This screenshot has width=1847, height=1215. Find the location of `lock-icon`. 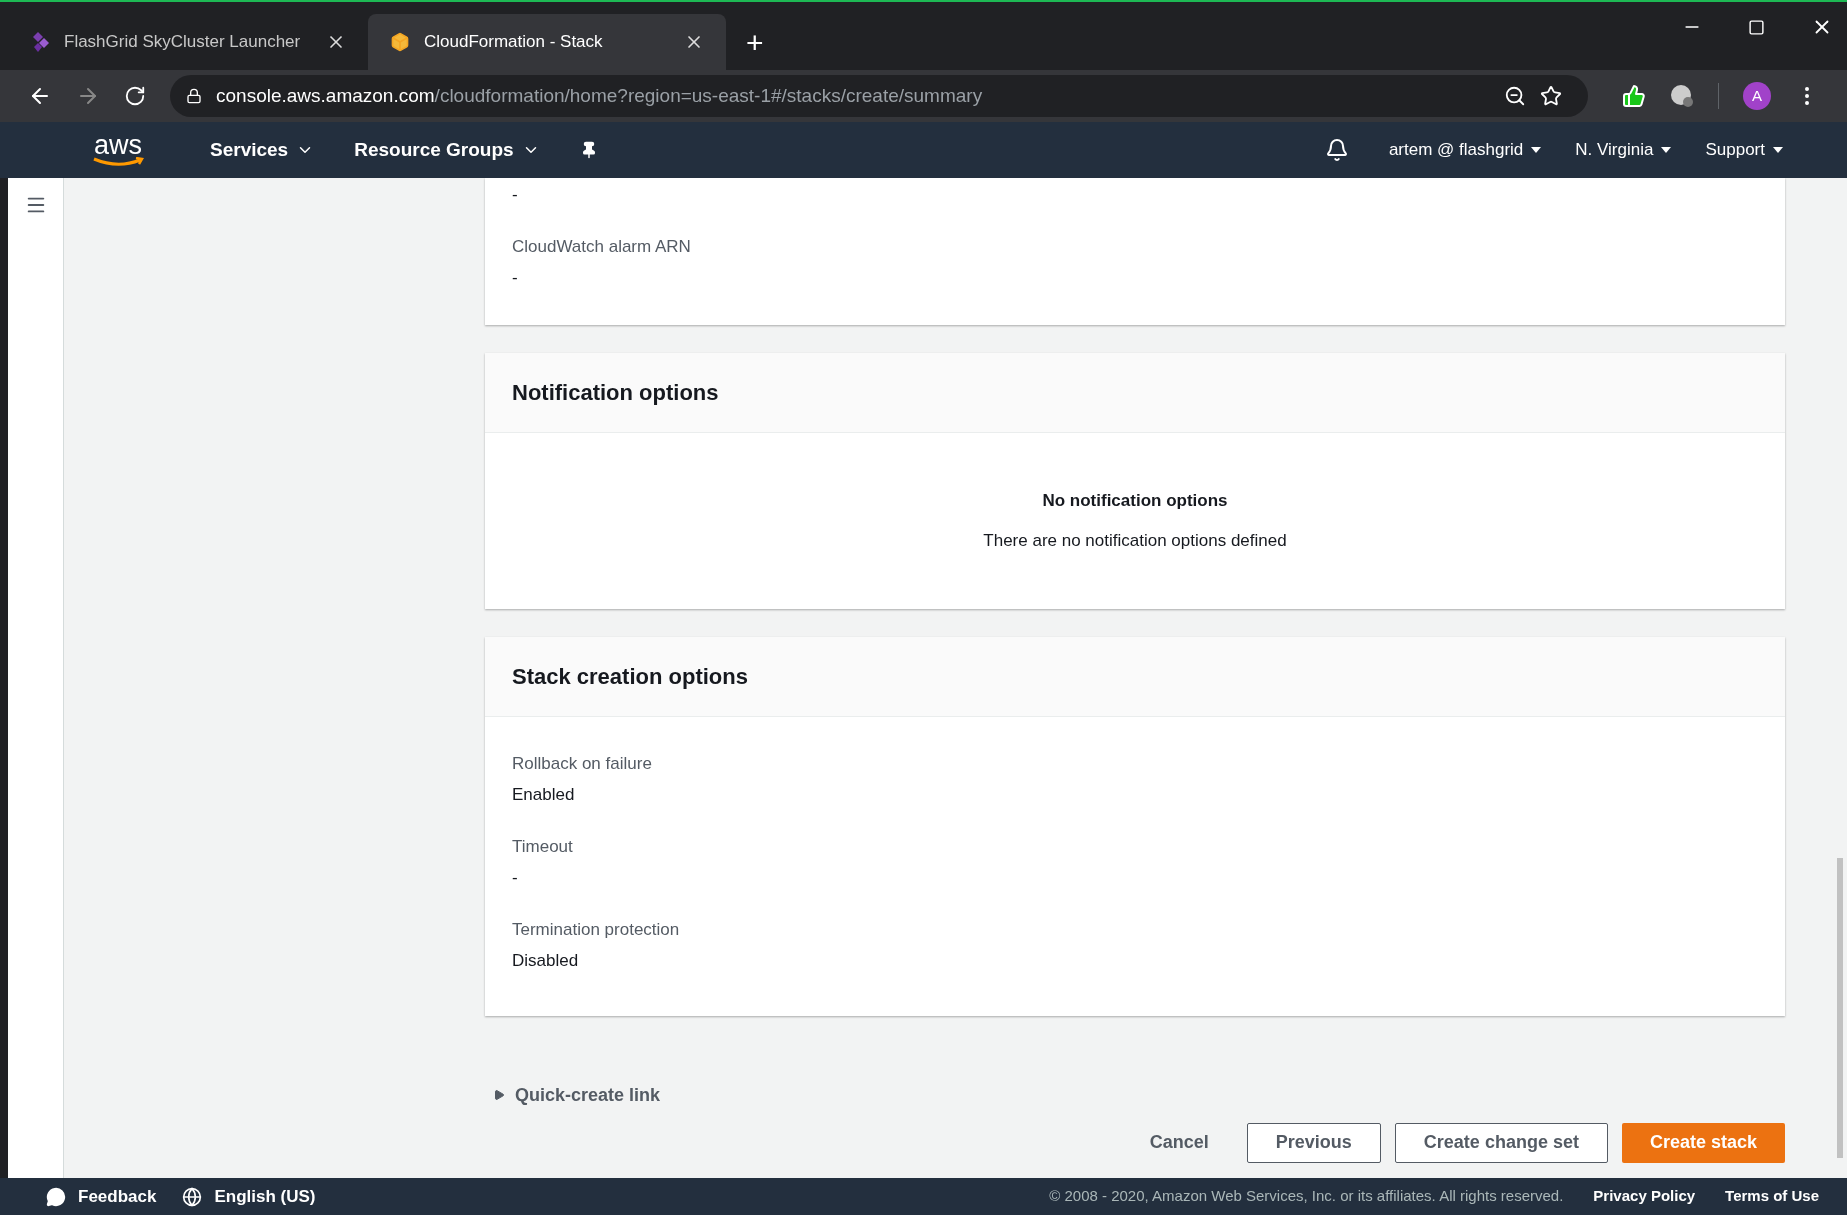

lock-icon is located at coordinates (194, 96).